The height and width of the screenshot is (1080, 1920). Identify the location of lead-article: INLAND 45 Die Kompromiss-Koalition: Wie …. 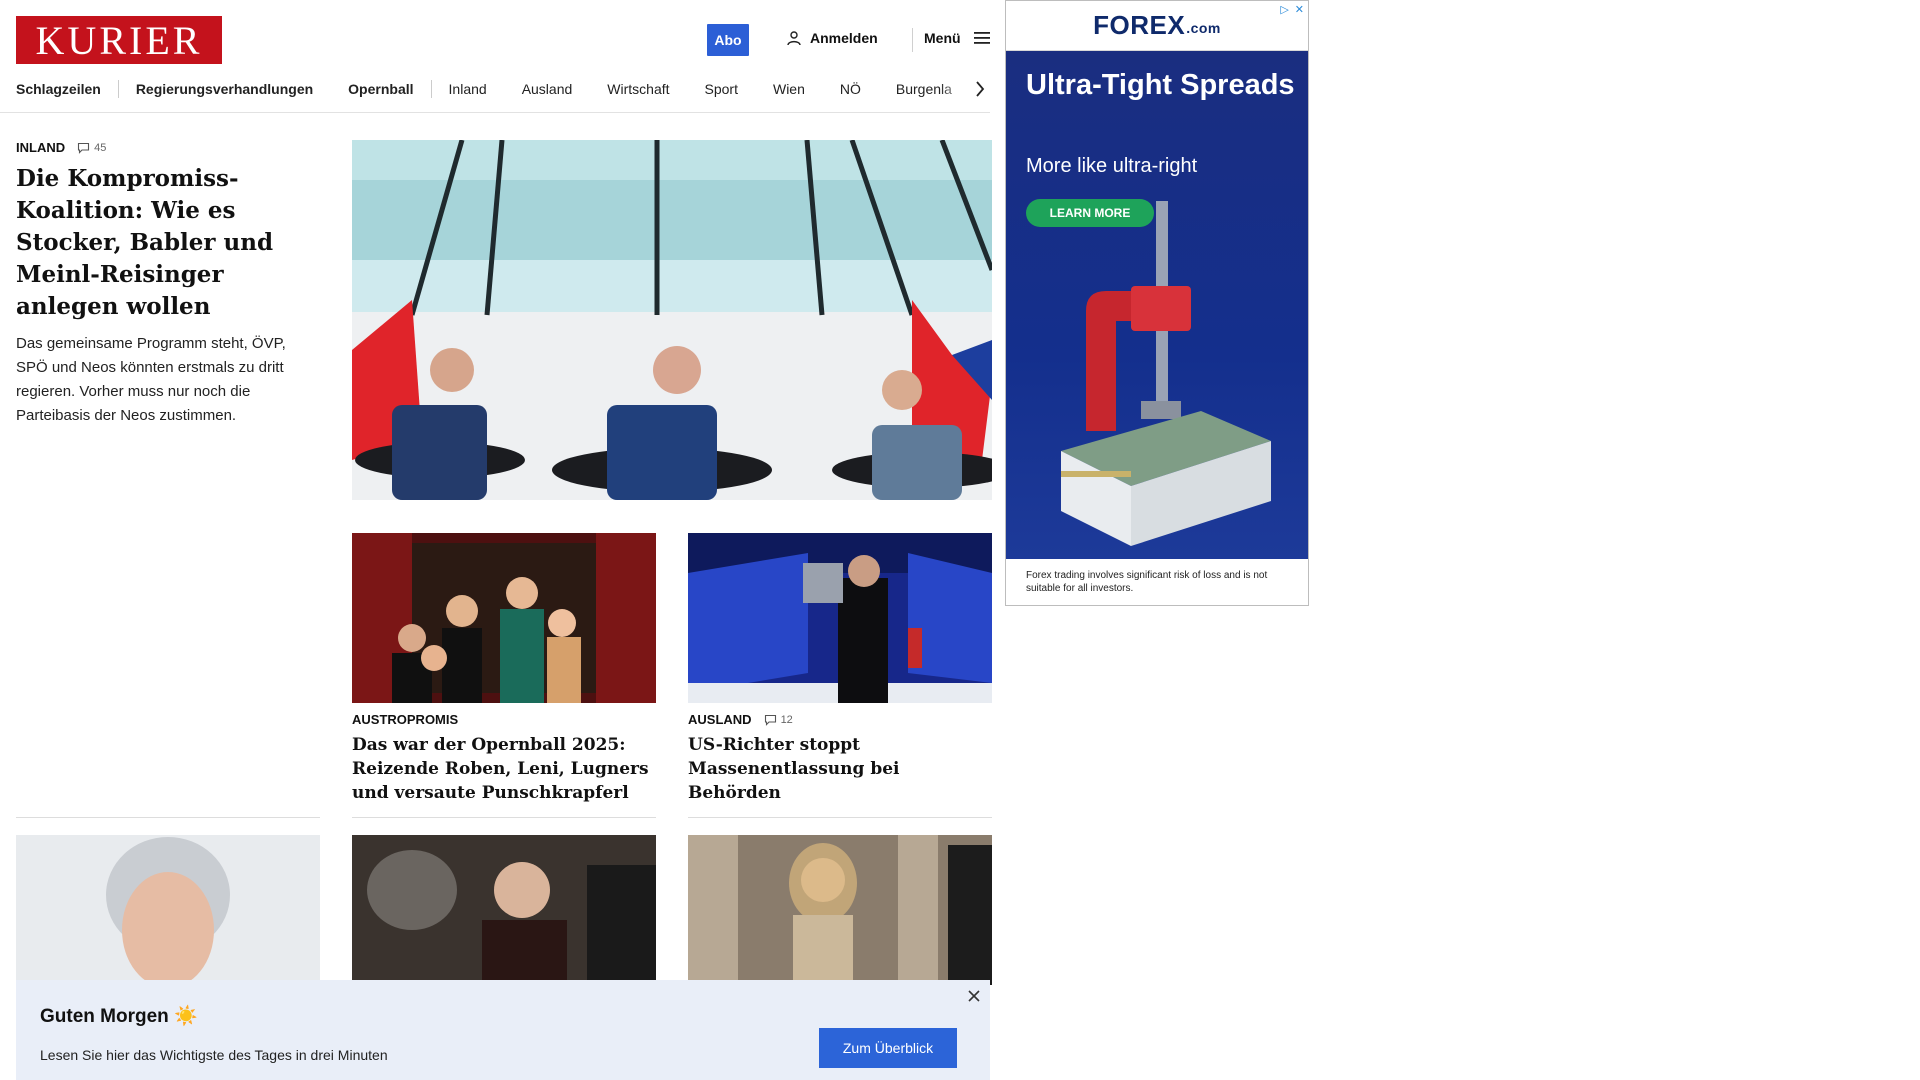
(166, 284).